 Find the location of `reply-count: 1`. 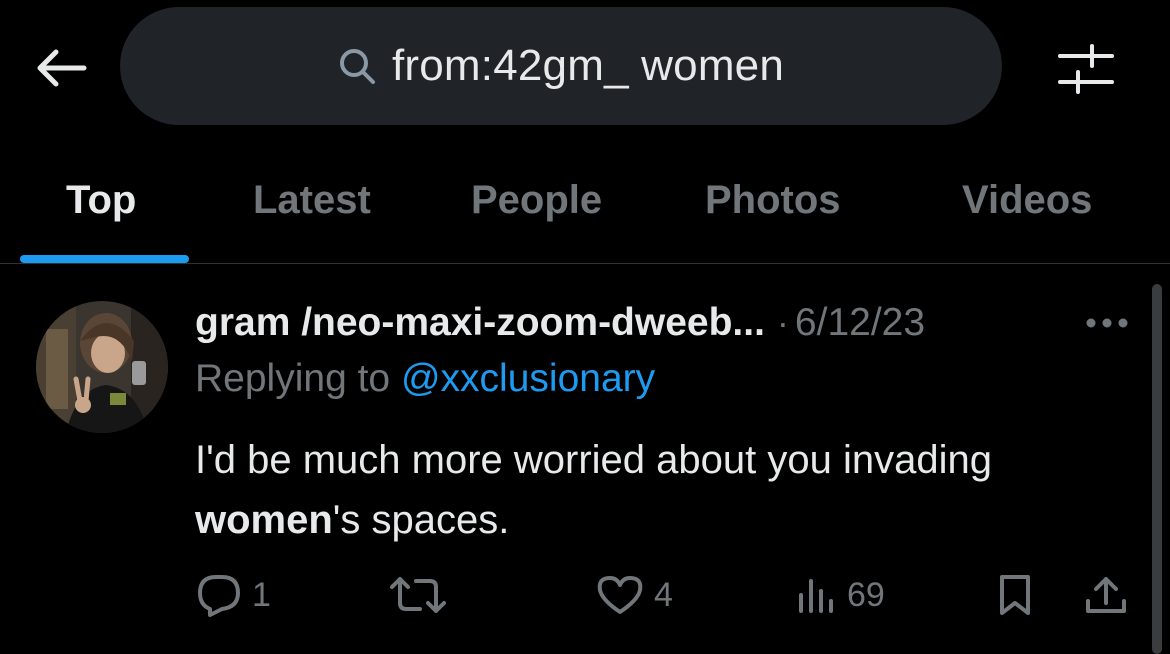

reply-count: 1 is located at coordinates (261, 594).